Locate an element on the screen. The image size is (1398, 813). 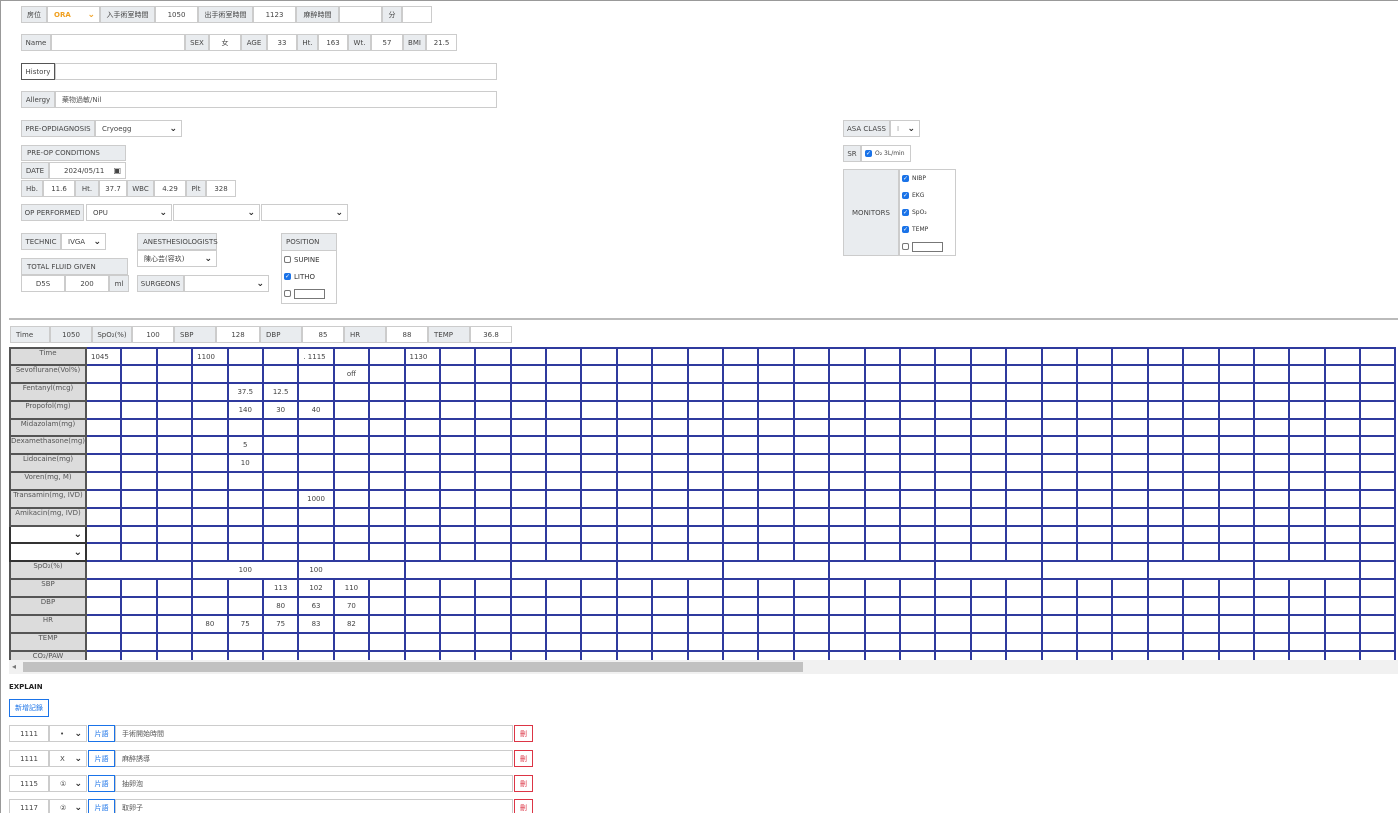
grid-cell: 1000 is located at coordinates (316, 498).